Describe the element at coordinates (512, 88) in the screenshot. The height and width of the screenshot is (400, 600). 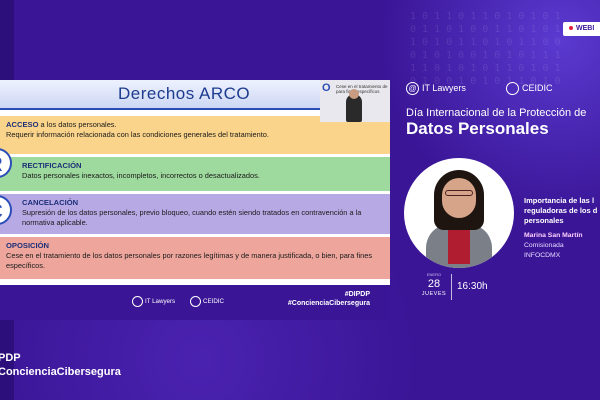
I see `ceidic-circle-icon` at that location.